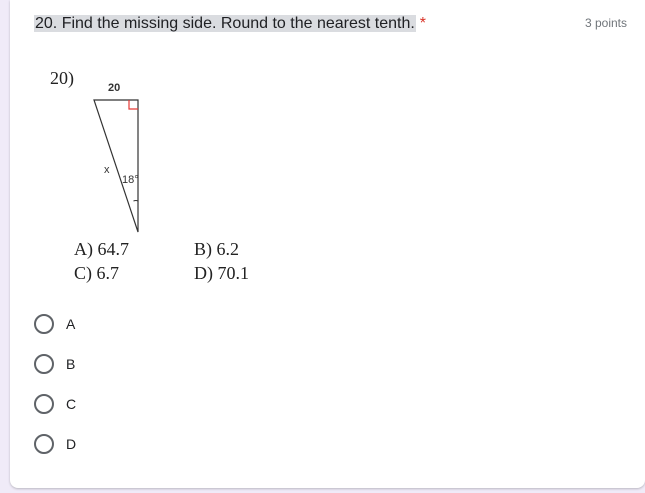 The width and height of the screenshot is (645, 493). What do you see at coordinates (62, 78) in the screenshot?
I see `problem-number: 20)` at bounding box center [62, 78].